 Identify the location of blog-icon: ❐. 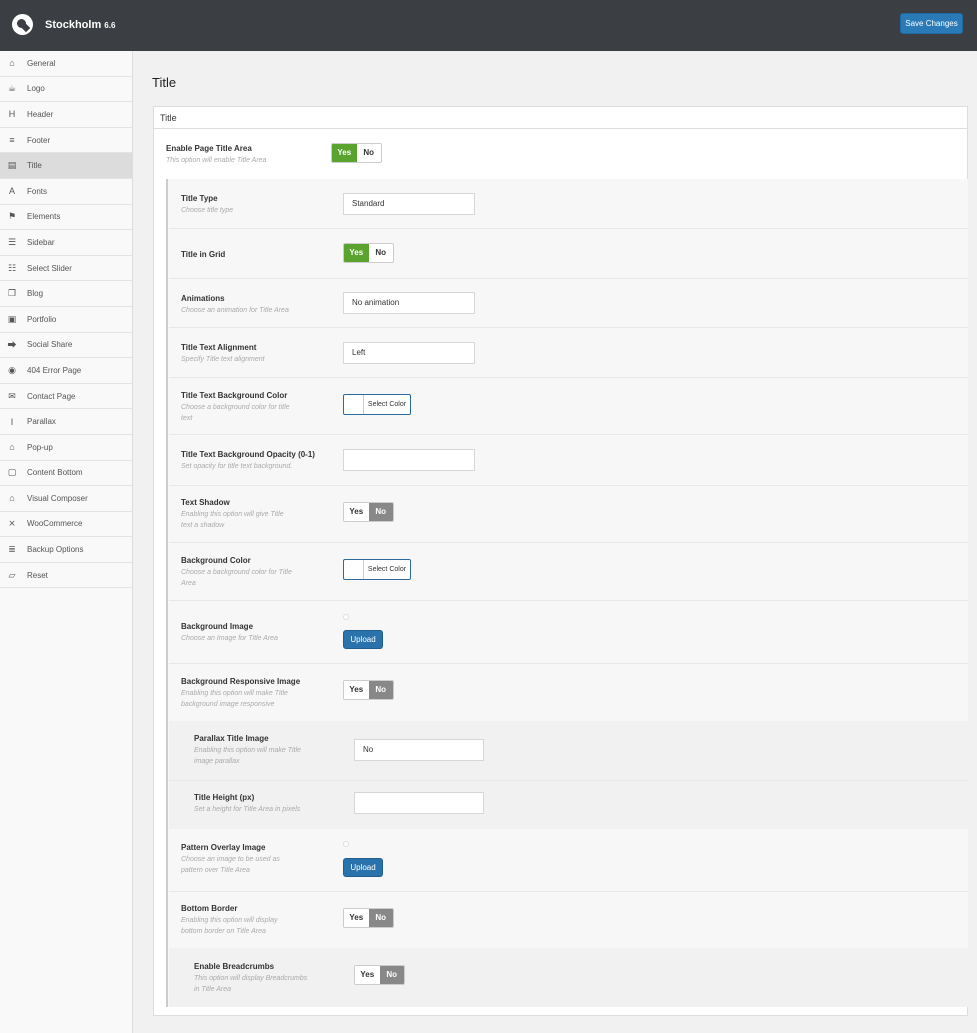
(12, 293).